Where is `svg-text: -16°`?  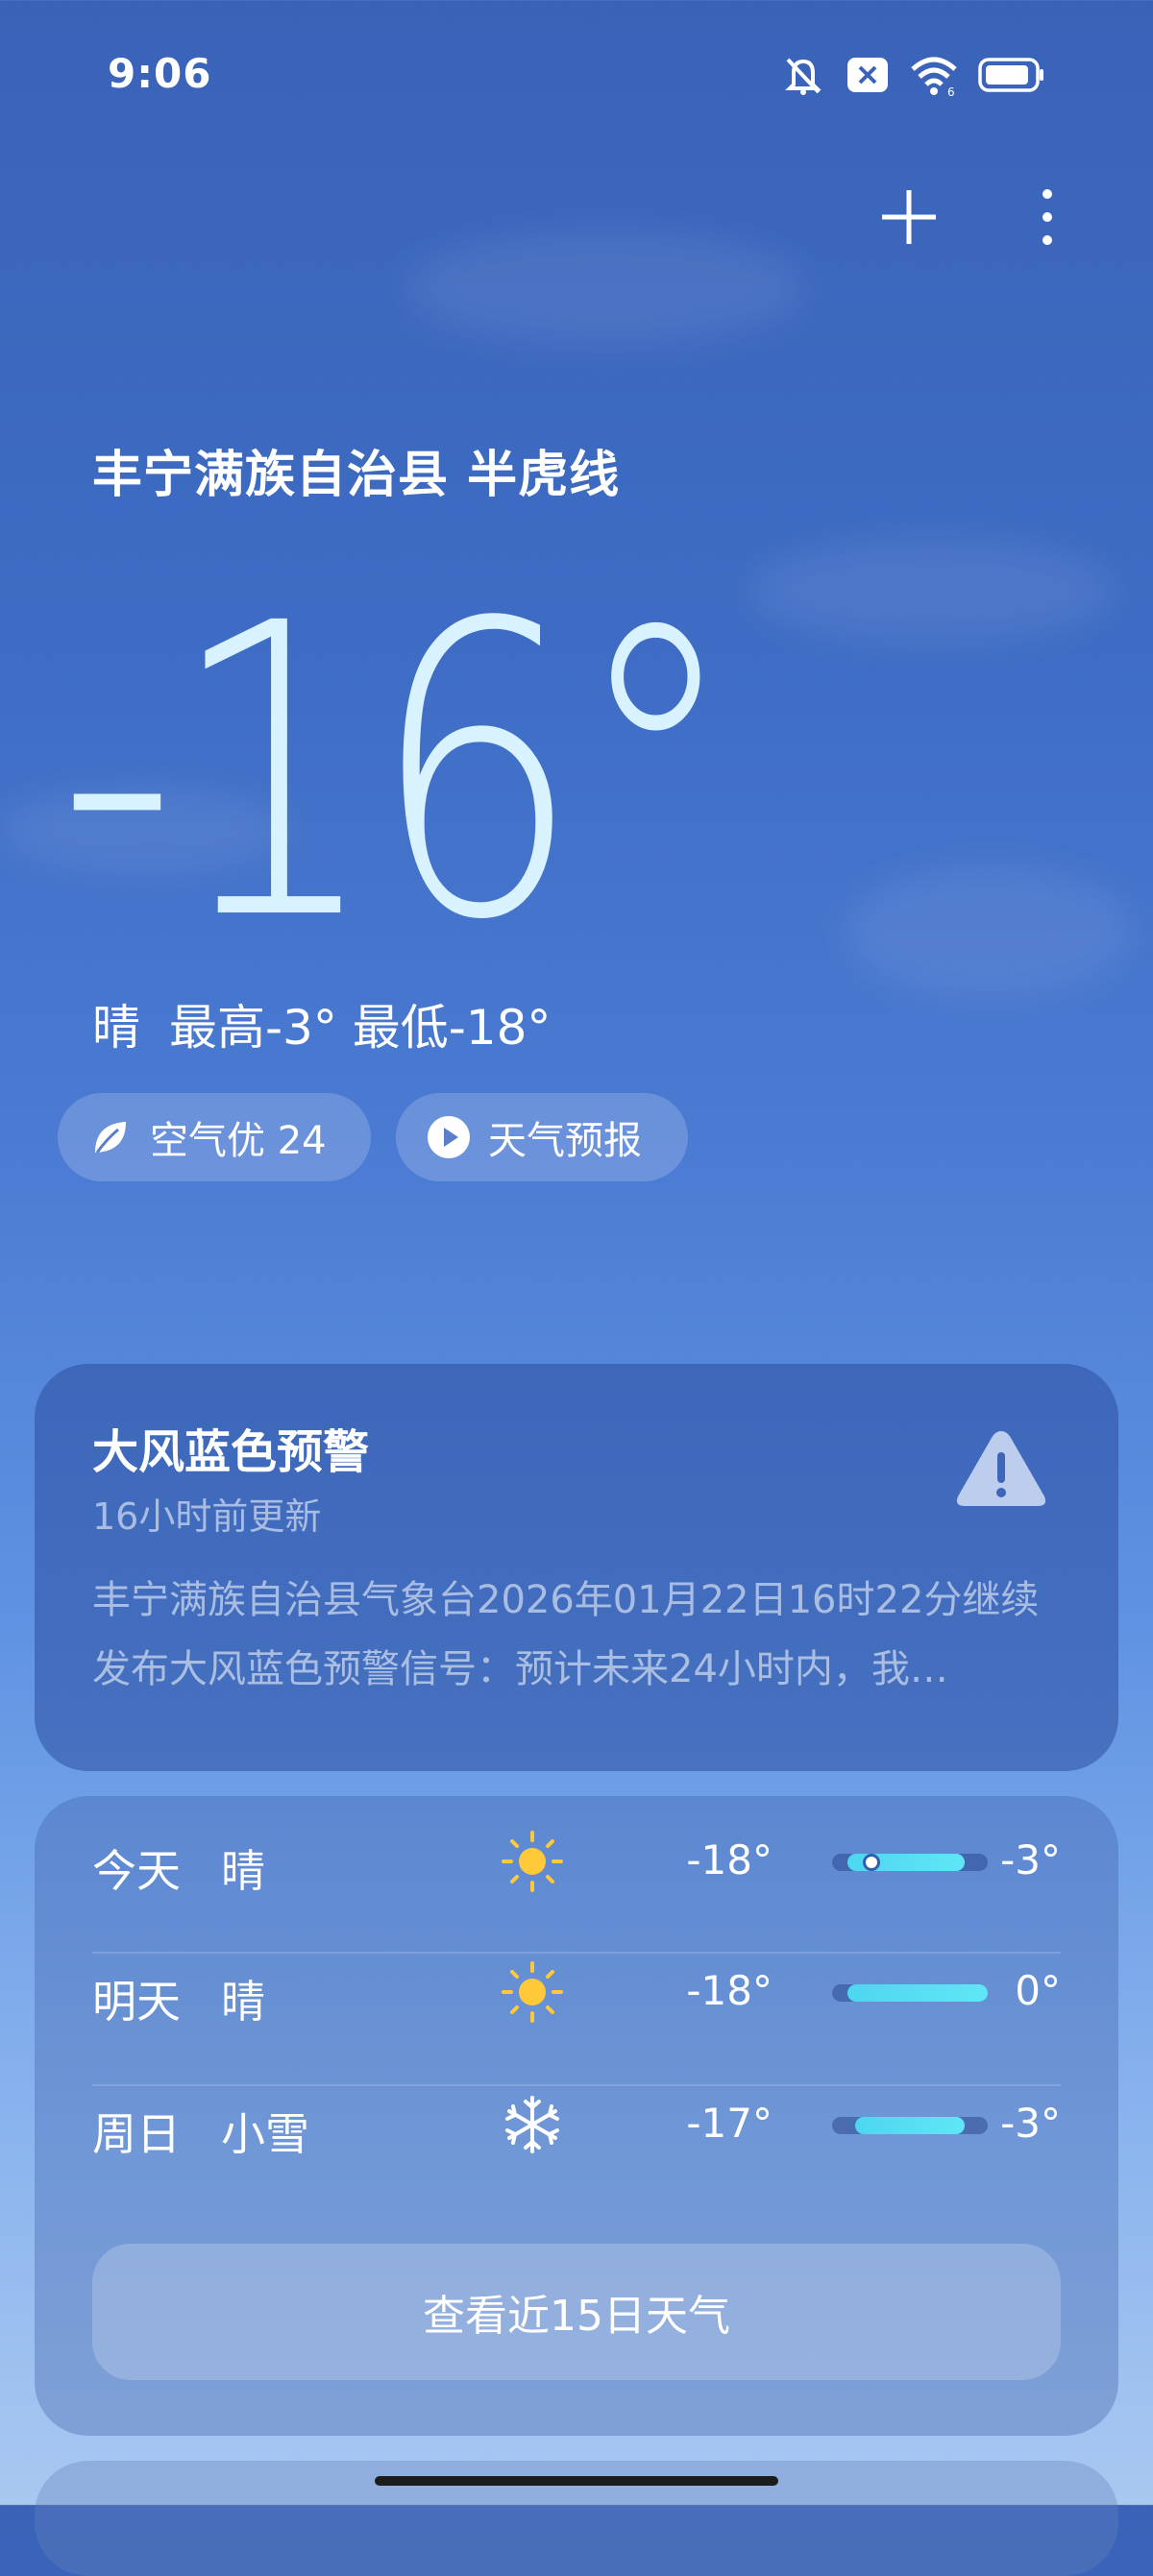
svg-text: -16° is located at coordinates (394, 759).